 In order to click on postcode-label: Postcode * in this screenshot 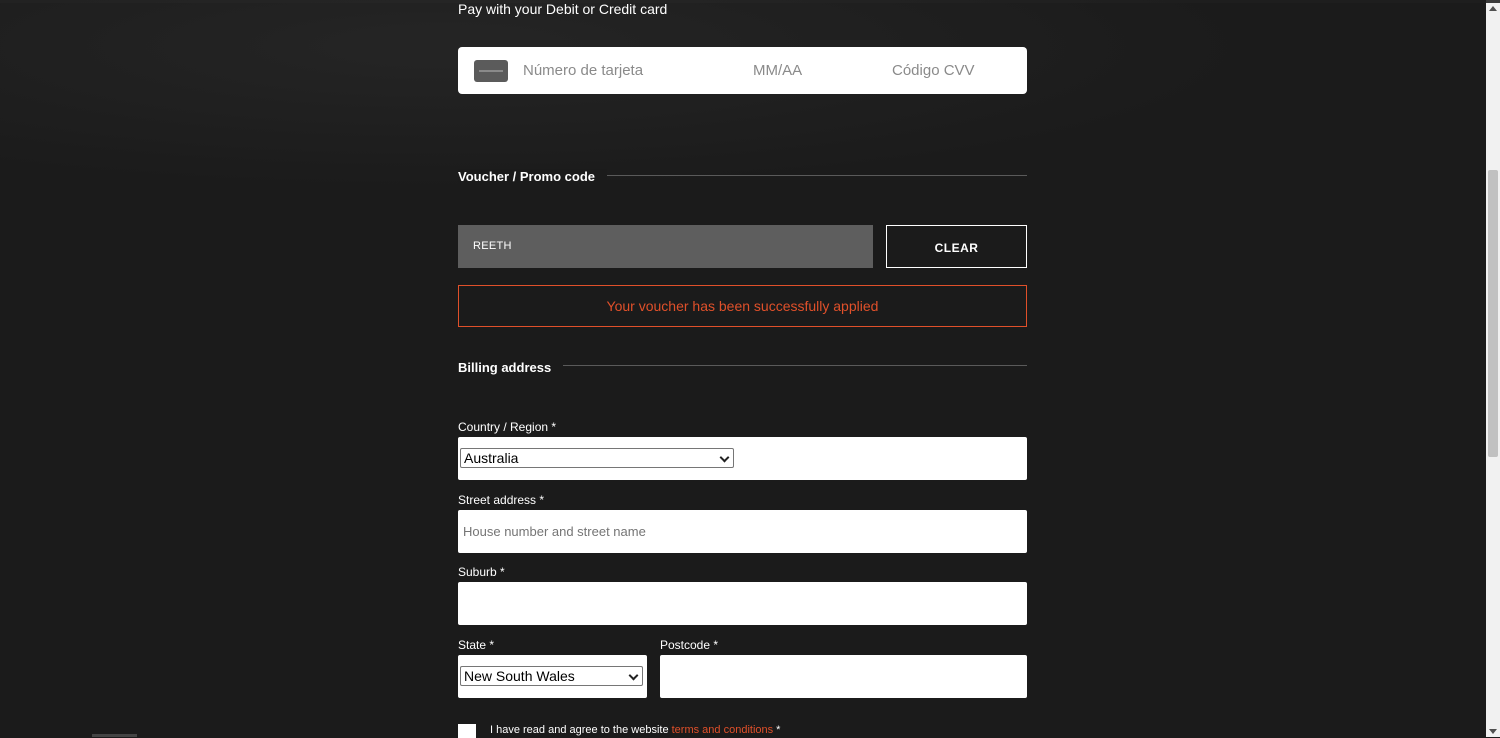, I will do `click(689, 645)`.